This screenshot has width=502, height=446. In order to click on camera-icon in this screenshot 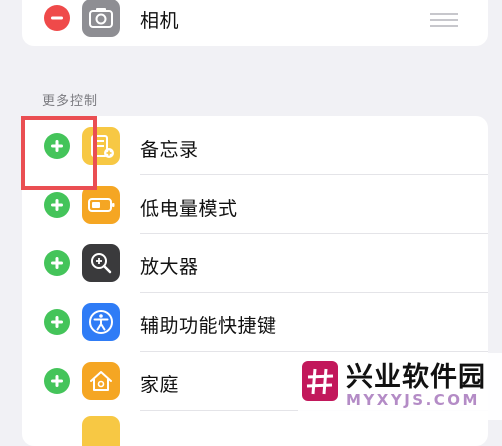, I will do `click(101, 18)`.